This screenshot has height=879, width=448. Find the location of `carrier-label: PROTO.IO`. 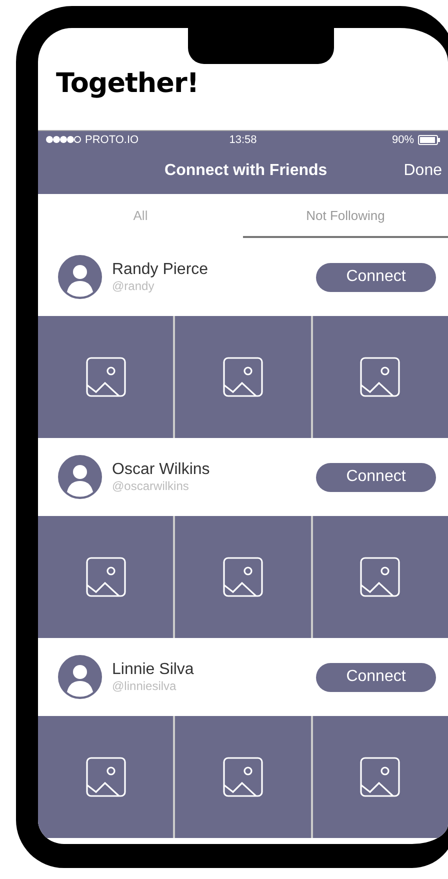

carrier-label: PROTO.IO is located at coordinates (112, 140).